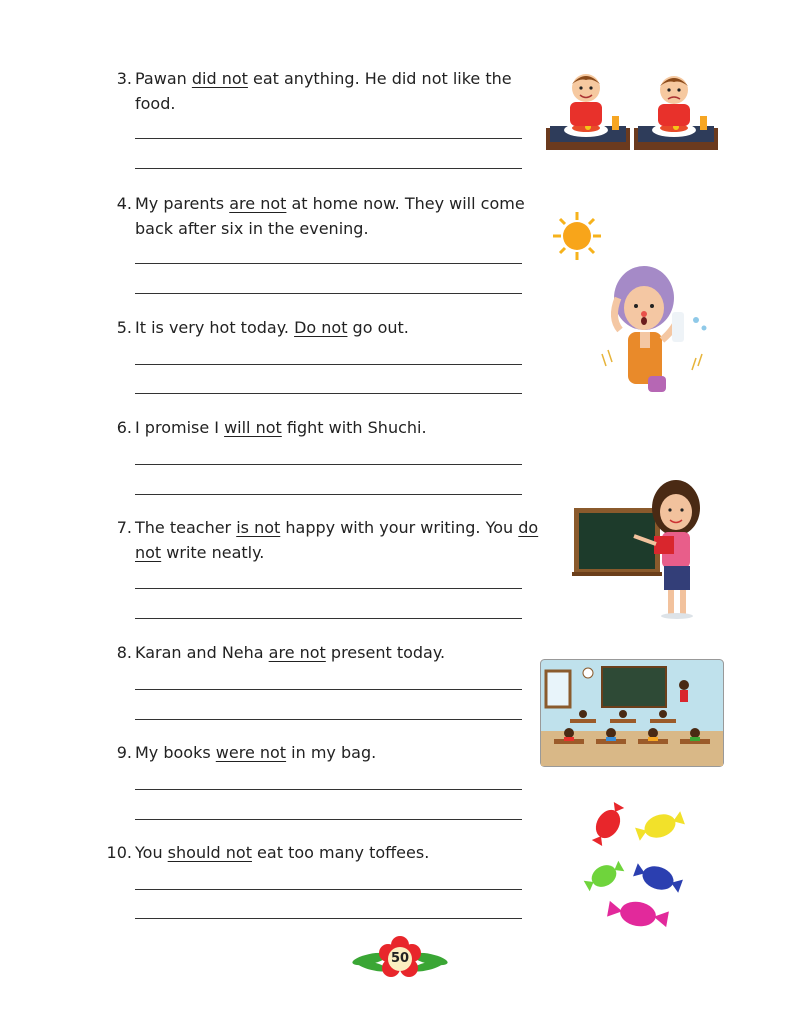 This screenshot has height=1024, width=800. I want to click on question-text-line2: not write neatly., so click(337, 552).